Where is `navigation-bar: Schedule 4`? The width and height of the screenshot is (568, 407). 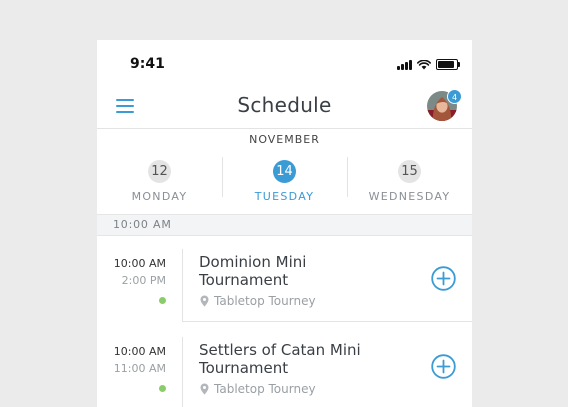 navigation-bar: Schedule 4 is located at coordinates (284, 106).